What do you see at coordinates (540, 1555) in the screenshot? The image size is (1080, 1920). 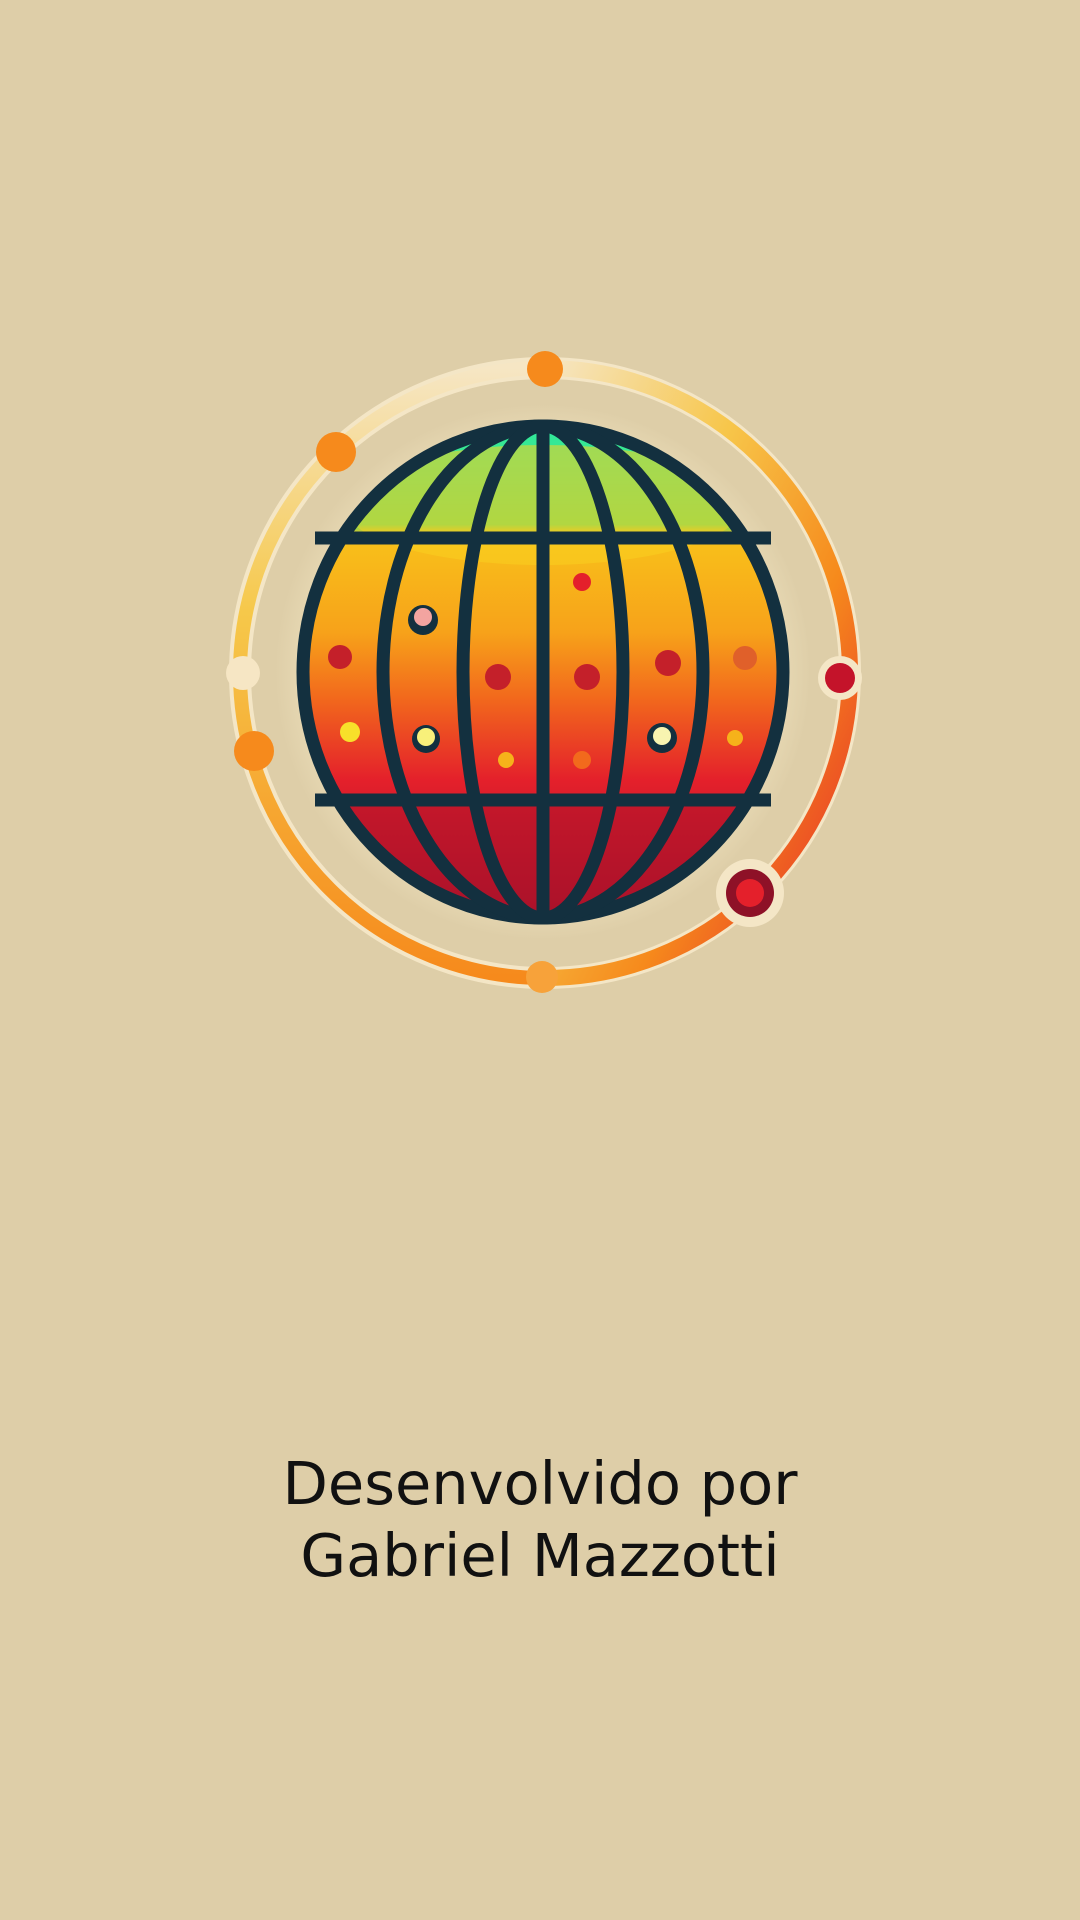 I see `credit-line-2: Gabriel Mazzotti` at bounding box center [540, 1555].